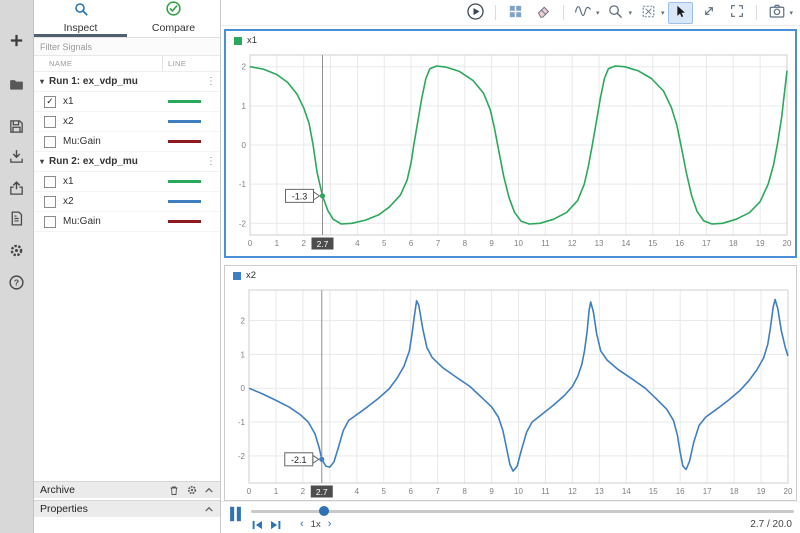  I want to click on x-tick-label: 18, so click(733, 243).